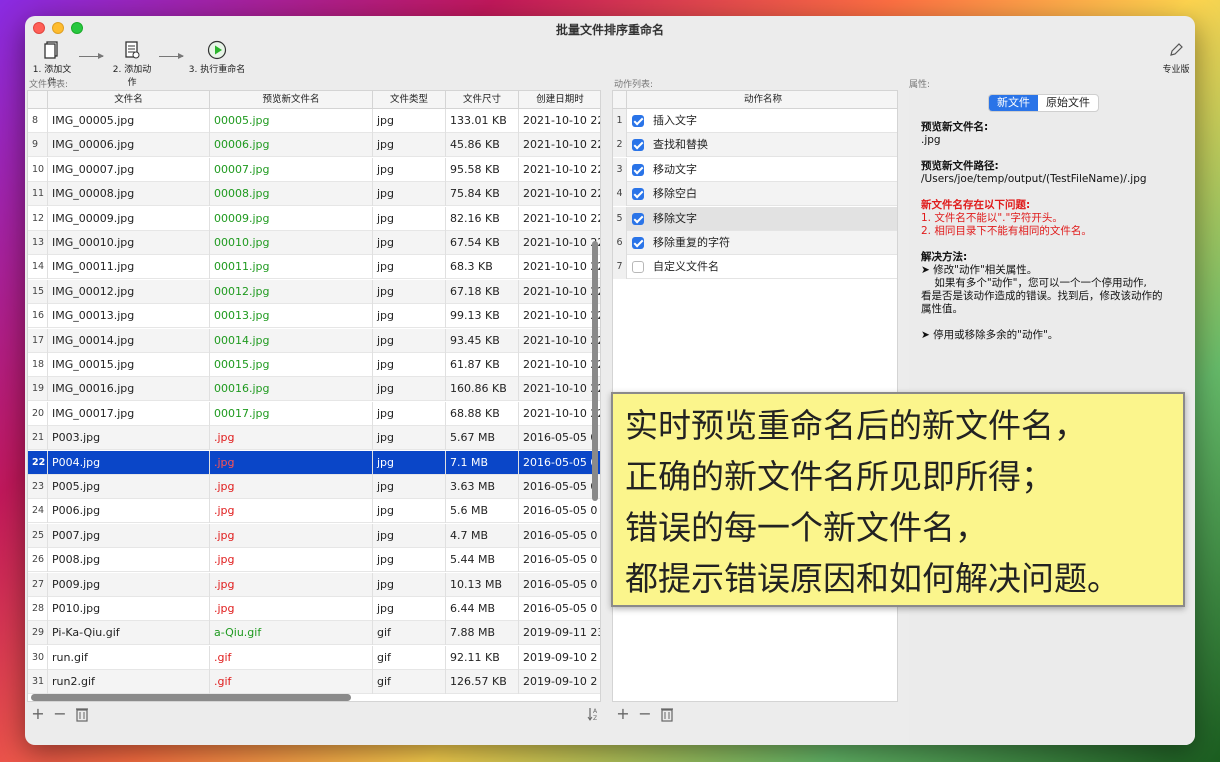  What do you see at coordinates (129, 291) in the screenshot?
I see `file-name: IMG_00012.jpg` at bounding box center [129, 291].